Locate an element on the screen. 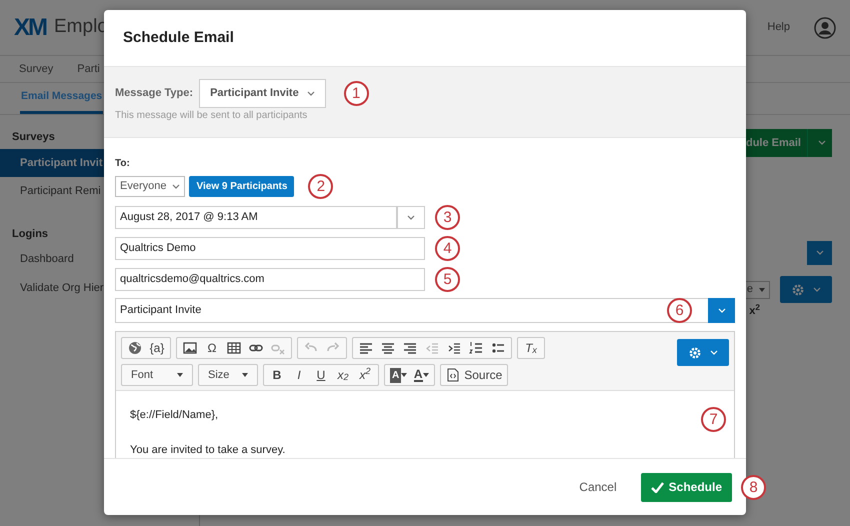 The width and height of the screenshot is (850, 526). text-color-button: A is located at coordinates (421, 375).